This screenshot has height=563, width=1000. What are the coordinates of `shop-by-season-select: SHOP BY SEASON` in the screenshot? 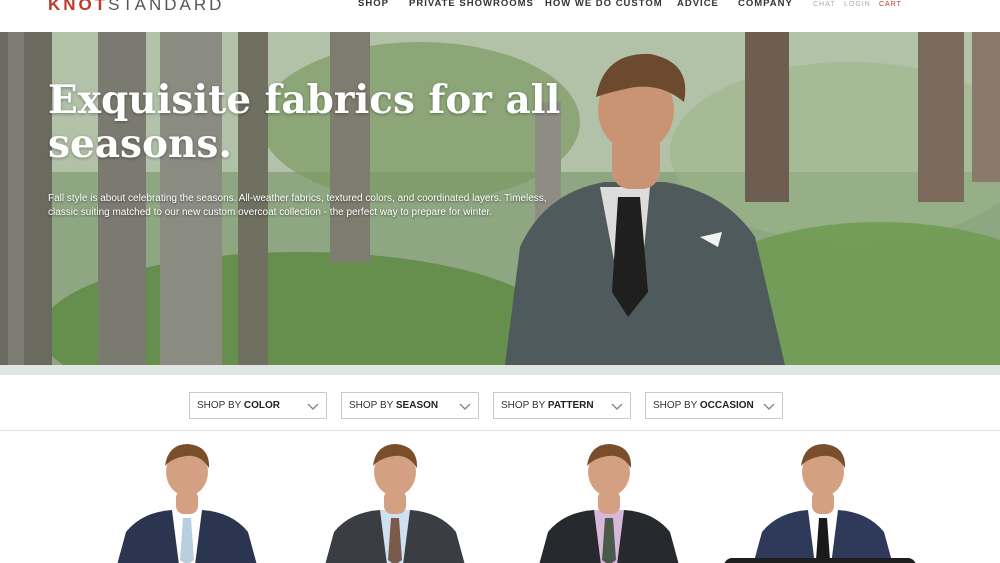 It's located at (410, 405).